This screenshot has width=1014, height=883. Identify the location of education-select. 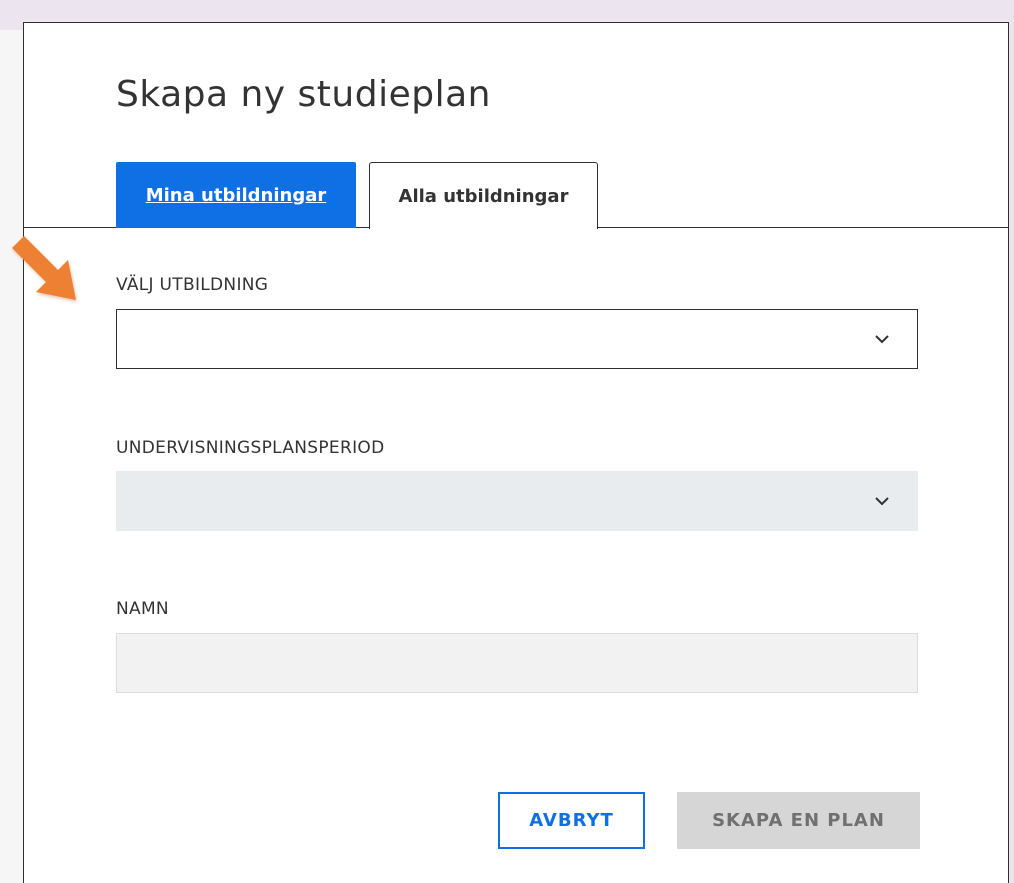
(517, 339).